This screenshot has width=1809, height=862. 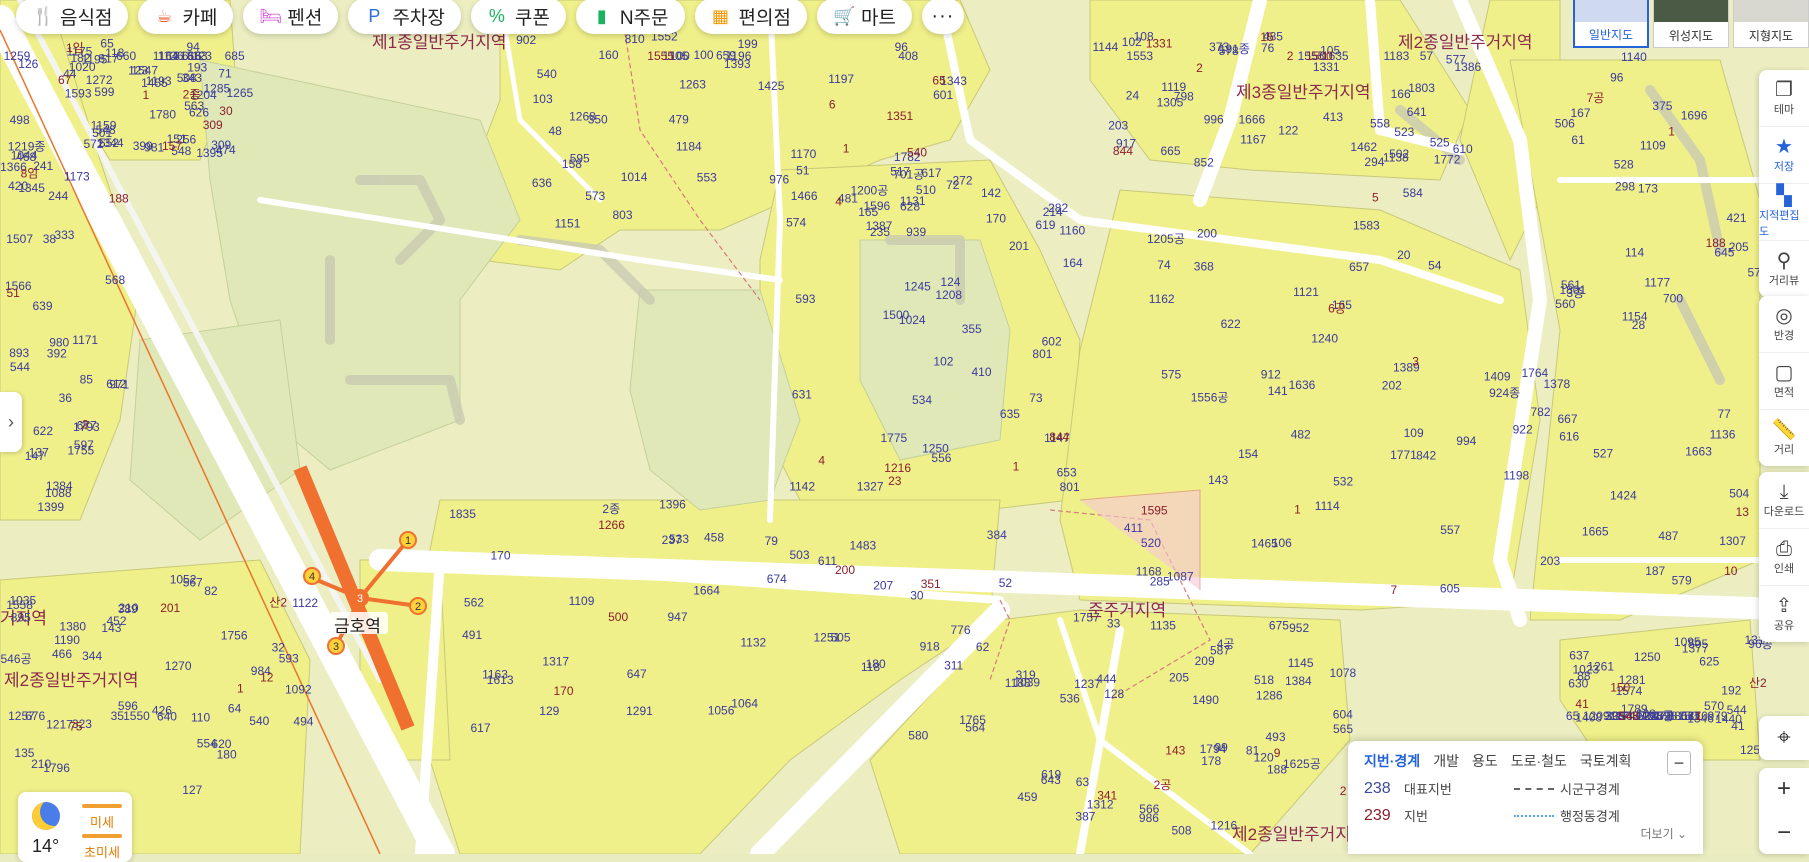 What do you see at coordinates (1588, 717) in the screenshot?
I see `parcel-number: 1408` at bounding box center [1588, 717].